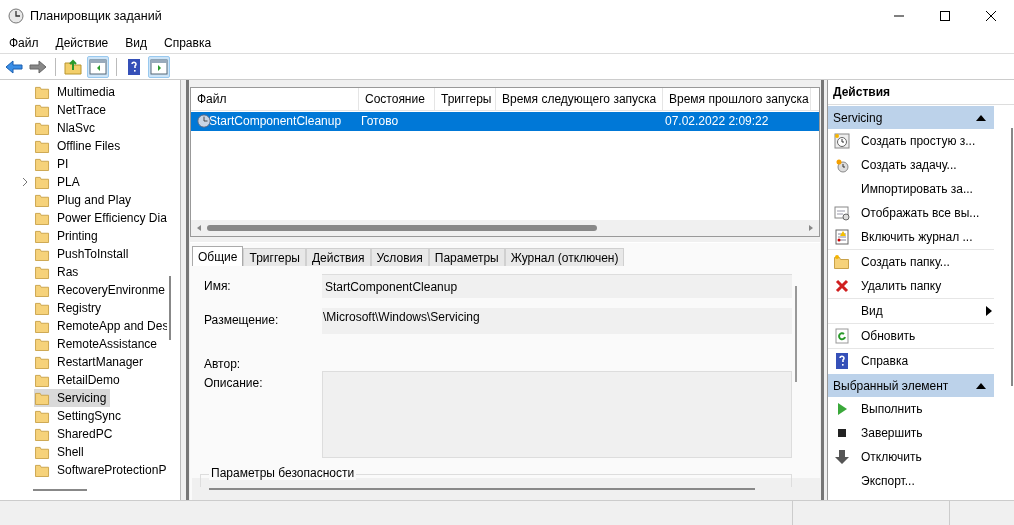 The height and width of the screenshot is (525, 1014). Describe the element at coordinates (100, 290) in the screenshot. I see `tree-item: RecoveryEnvironme` at that location.